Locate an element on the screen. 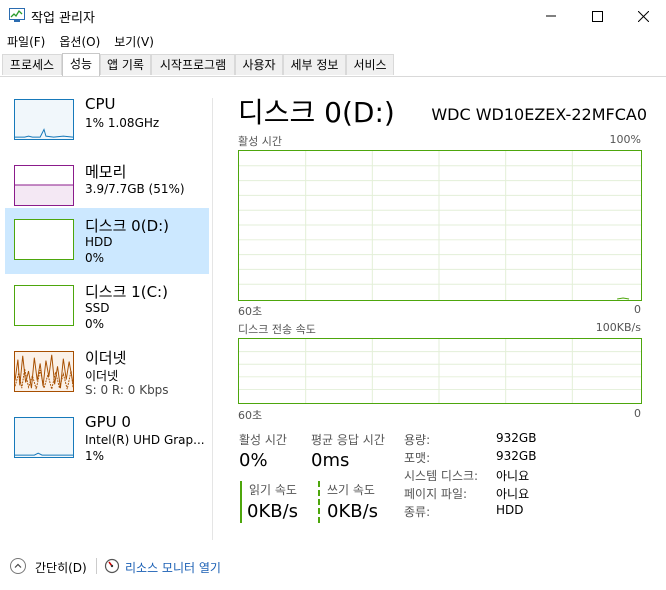  sidebar-item-disk-0: 디스크 0(D:) HDD 0% is located at coordinates (107, 241).